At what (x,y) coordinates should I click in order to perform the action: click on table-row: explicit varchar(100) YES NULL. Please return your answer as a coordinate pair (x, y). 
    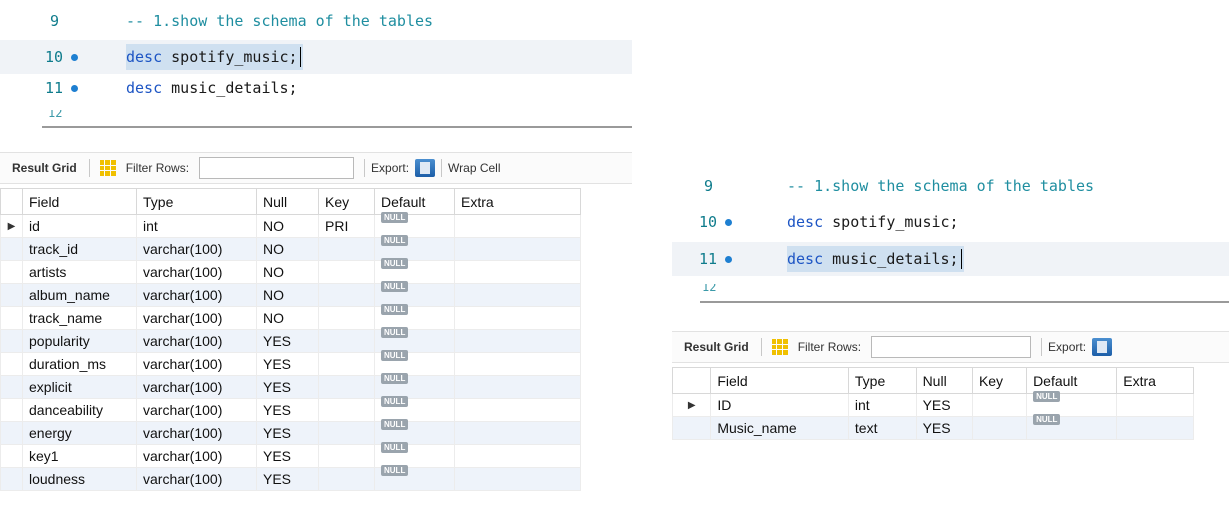
    Looking at the image, I should click on (290, 386).